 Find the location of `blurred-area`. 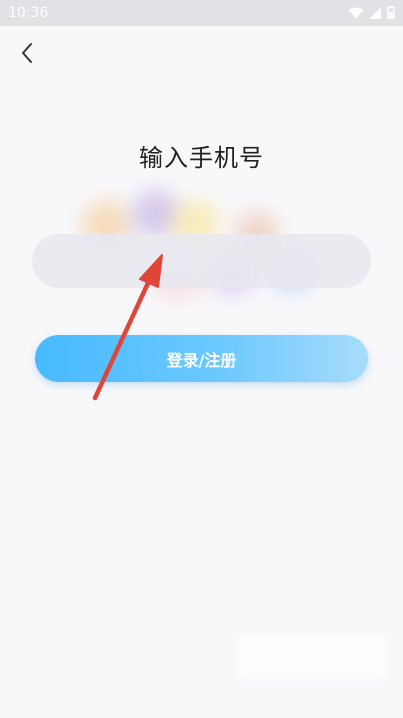

blurred-area is located at coordinates (312, 658).